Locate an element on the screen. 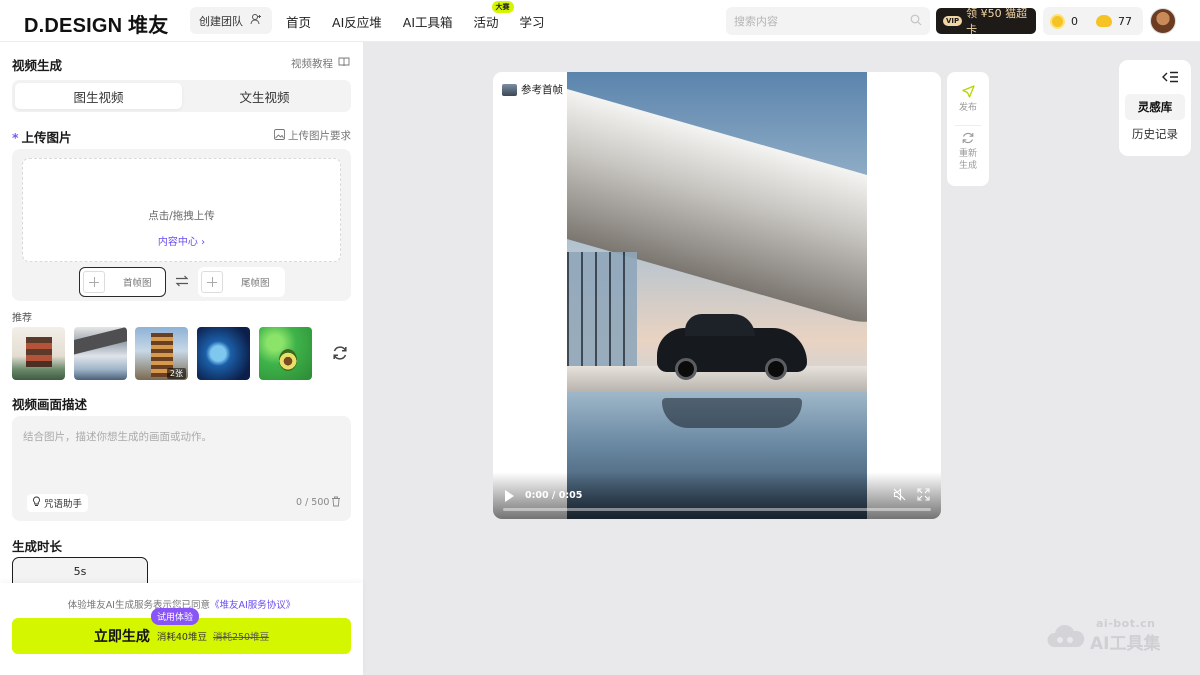 The width and height of the screenshot is (1200, 675). char-counter: 0 / 500 is located at coordinates (313, 502).